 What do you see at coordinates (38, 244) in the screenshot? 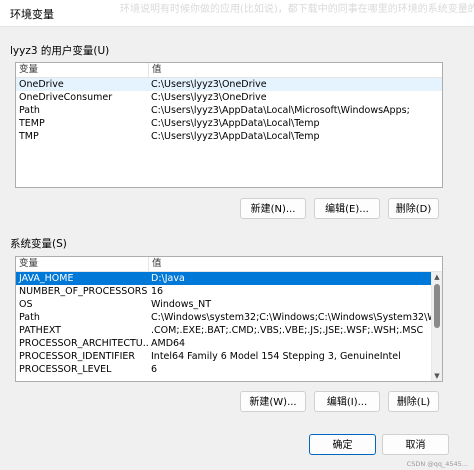
I see `system-variables-label: 系统变量(S)` at bounding box center [38, 244].